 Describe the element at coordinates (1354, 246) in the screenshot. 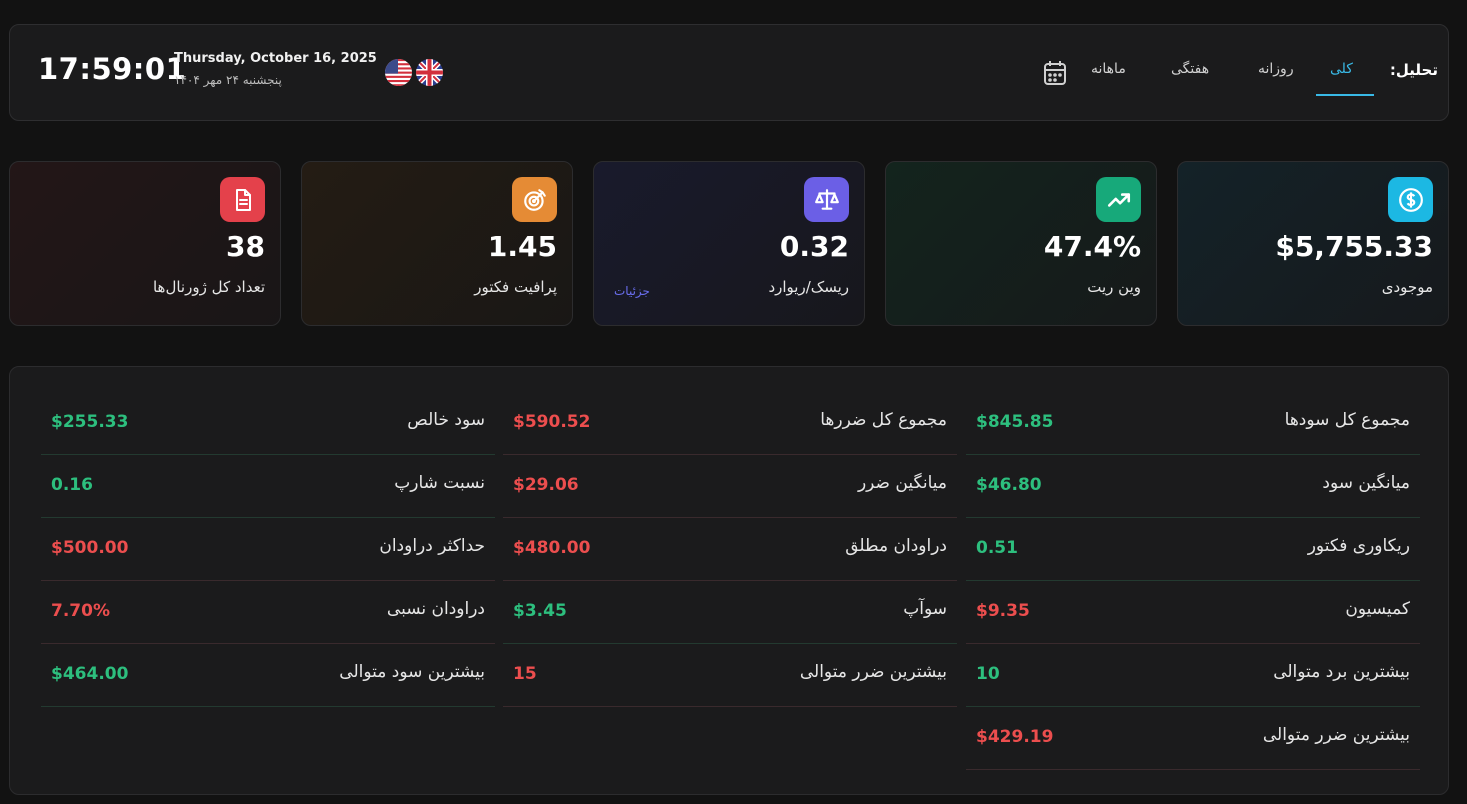

I see `balance-value: $5,755.33` at that location.